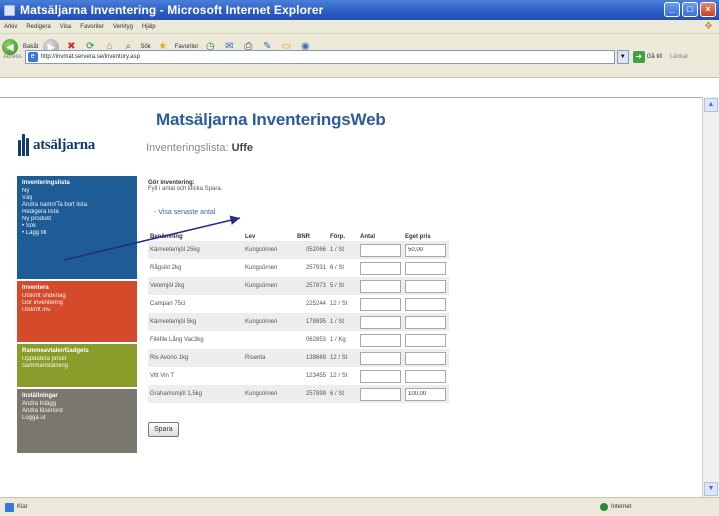 The image size is (719, 516). Describe the element at coordinates (298, 376) in the screenshot. I see `table-row: Vitt Vin T 123455 12 / St` at that location.